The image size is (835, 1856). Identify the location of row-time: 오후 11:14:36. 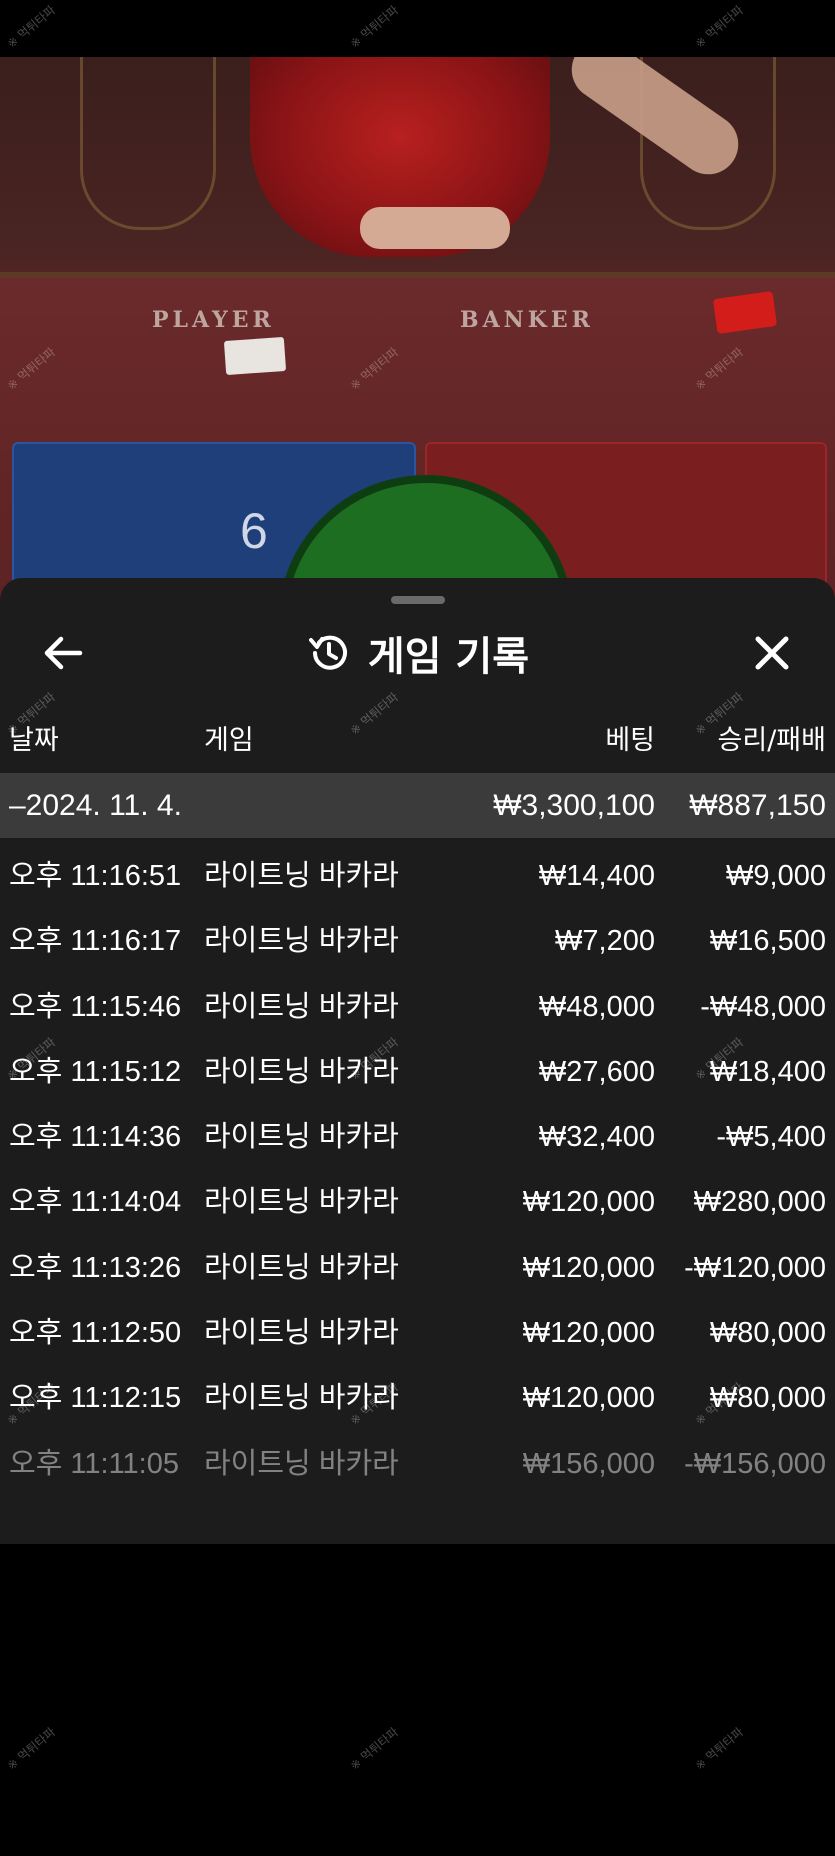
(95, 1137).